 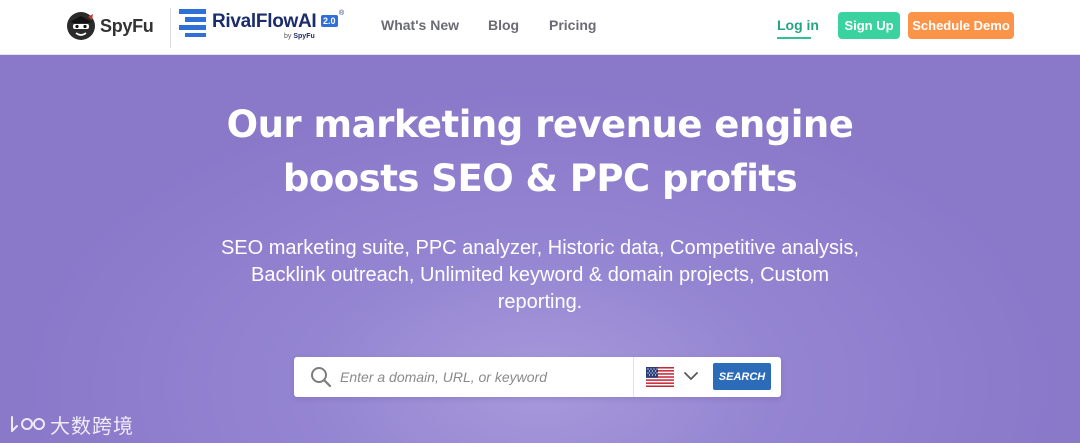 I want to click on hero-subtitle-line-3: reporting., so click(x=540, y=302).